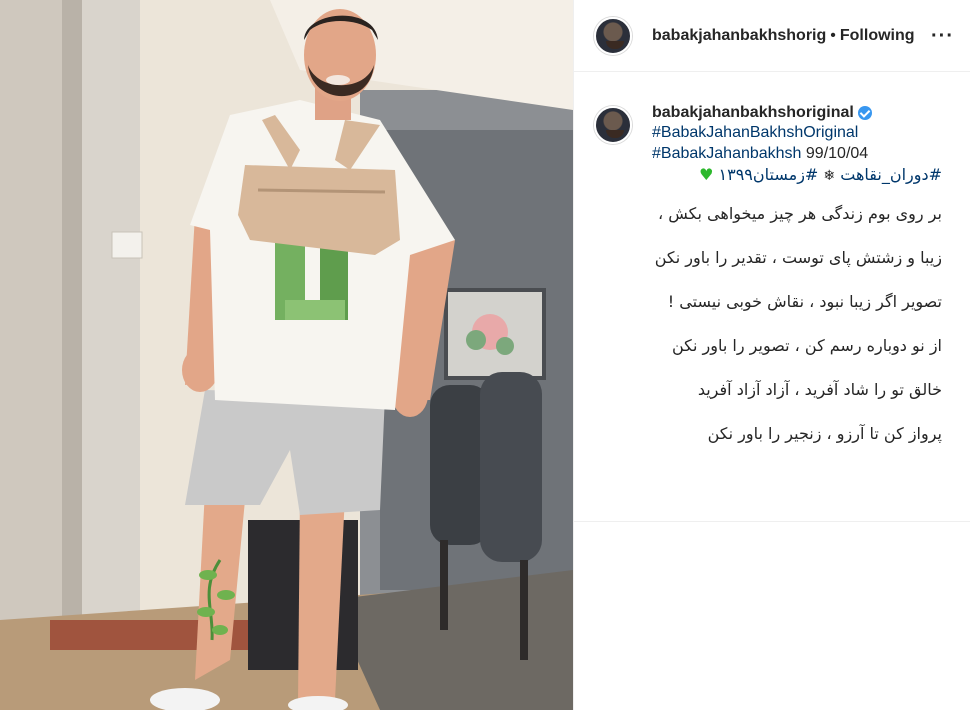 Image resolution: width=970 pixels, height=710 pixels. What do you see at coordinates (800, 213) in the screenshot?
I see `poem-line: بر روی بوم زندگی هر چیز میخواهی بکش ،` at bounding box center [800, 213].